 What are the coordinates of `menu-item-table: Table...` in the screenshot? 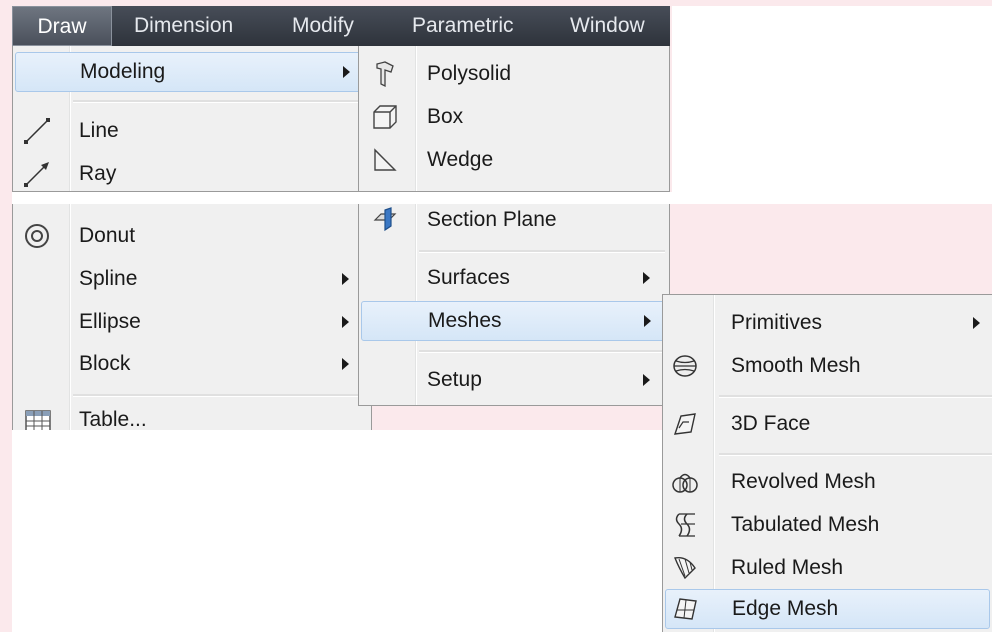 It's located at (192, 417).